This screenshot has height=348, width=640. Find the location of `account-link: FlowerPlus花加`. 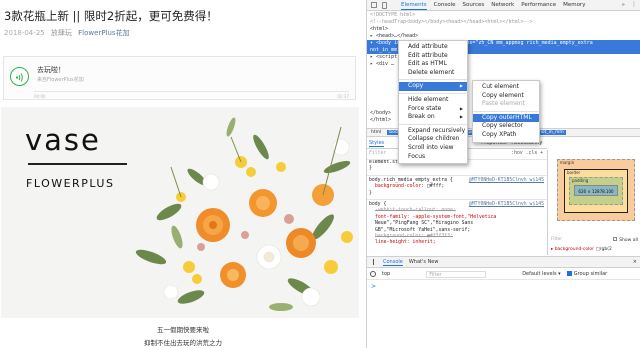

account-link: FlowerPlus花加 is located at coordinates (103, 33).